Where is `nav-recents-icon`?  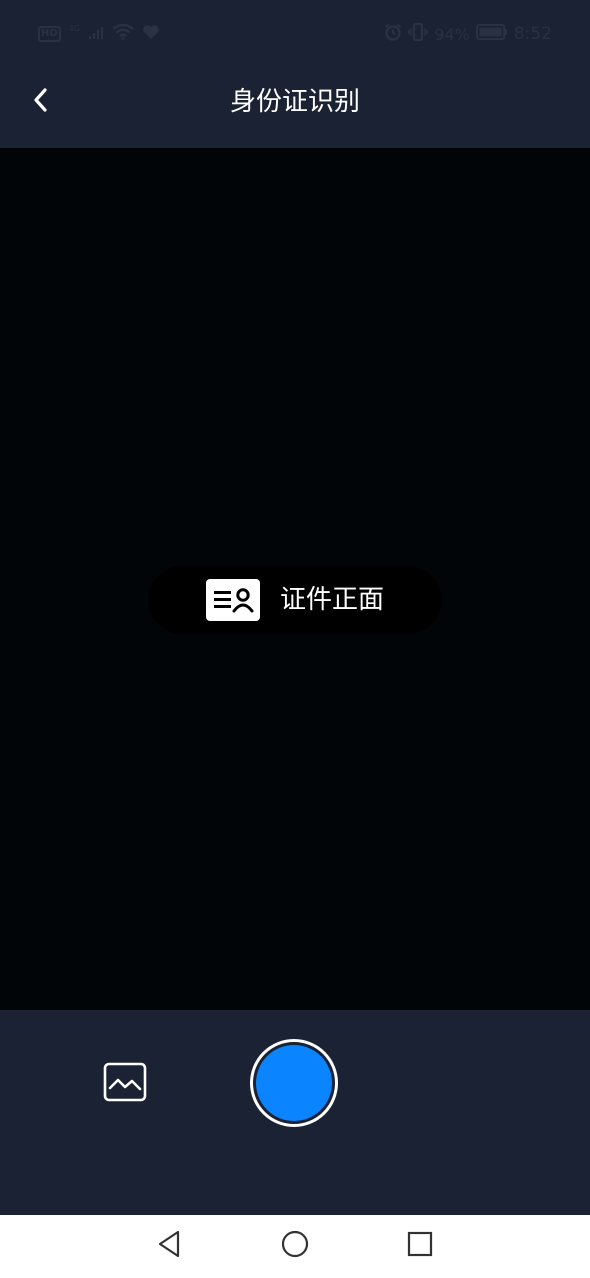 nav-recents-icon is located at coordinates (420, 1246).